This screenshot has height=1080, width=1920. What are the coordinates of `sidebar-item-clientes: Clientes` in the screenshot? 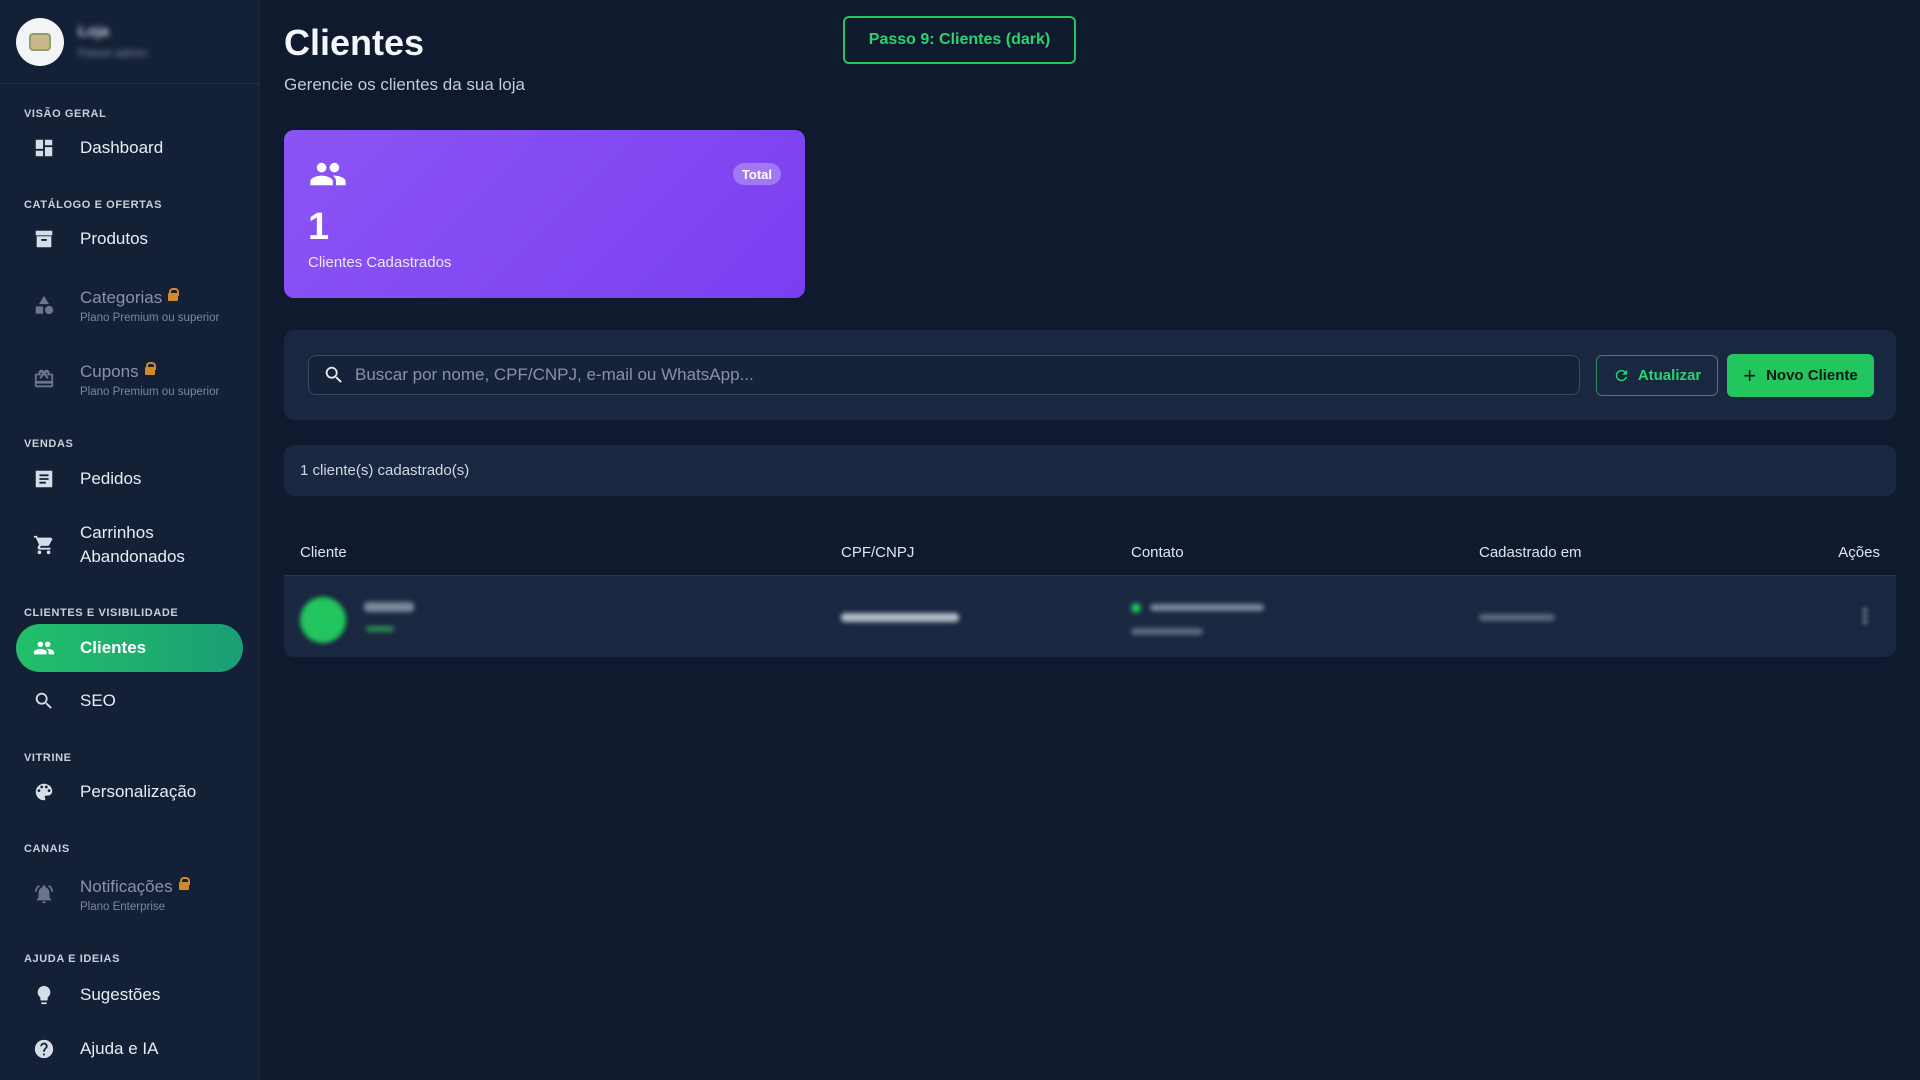 It's located at (129, 648).